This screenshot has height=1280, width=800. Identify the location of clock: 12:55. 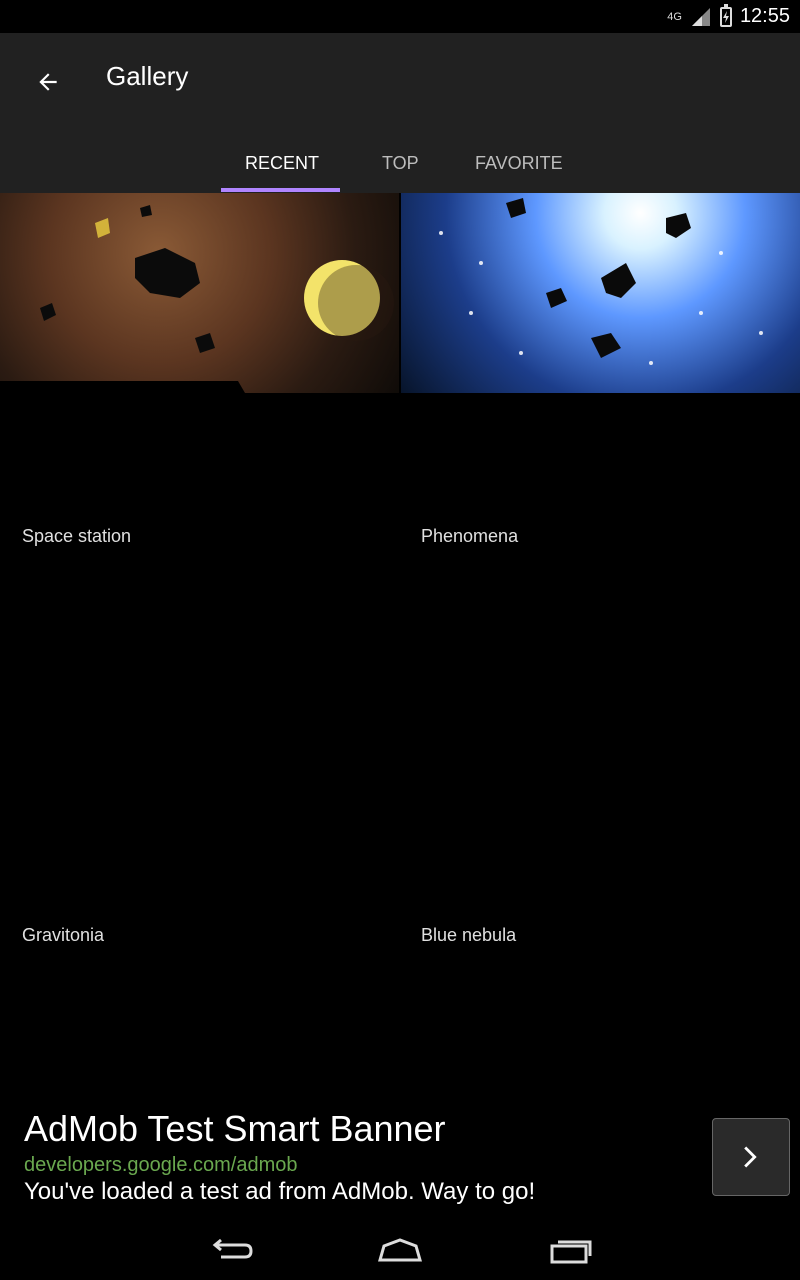
(764, 16).